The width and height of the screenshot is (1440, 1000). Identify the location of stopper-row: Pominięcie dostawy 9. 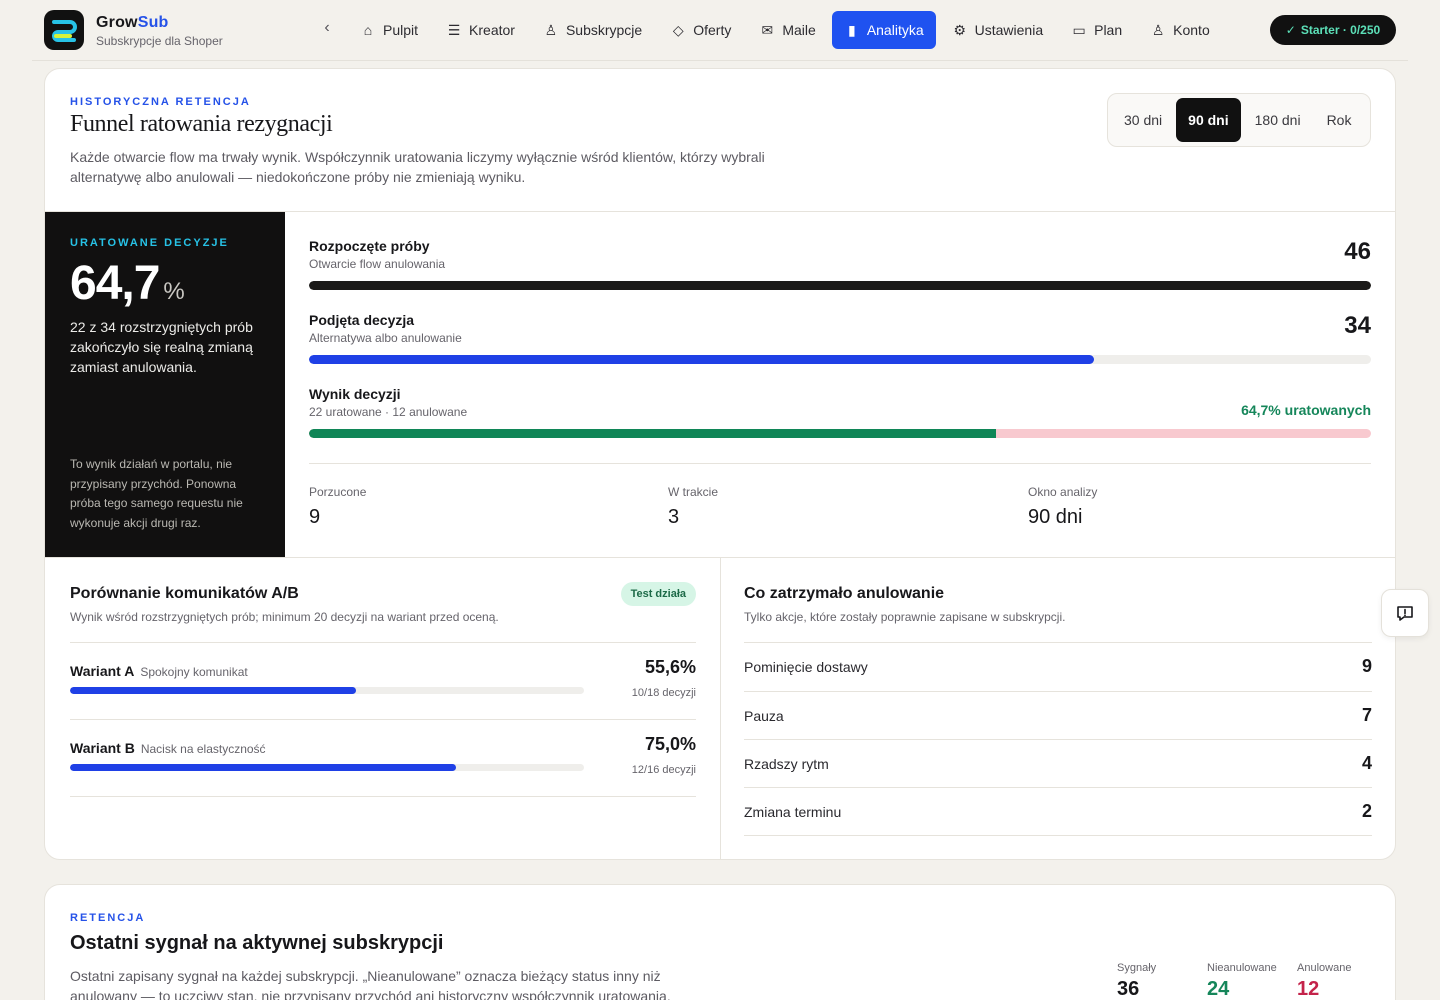
(1058, 666).